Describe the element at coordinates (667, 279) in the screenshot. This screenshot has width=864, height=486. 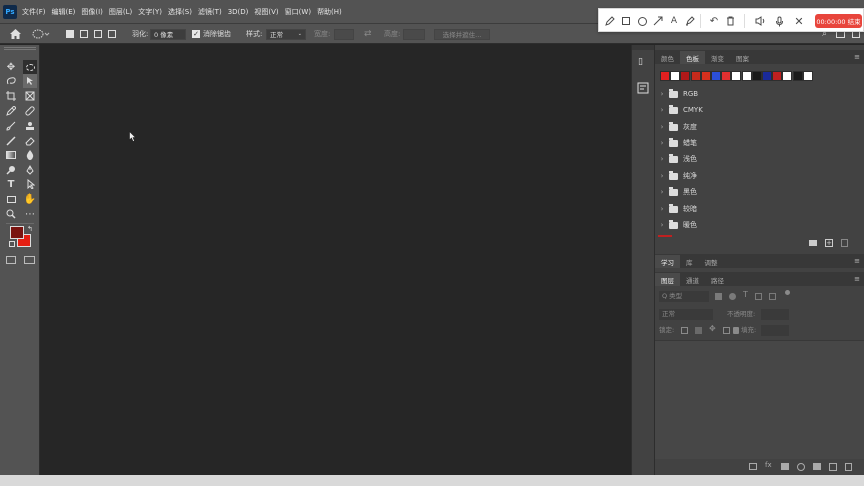
I see `tab-layers: 图层` at that location.